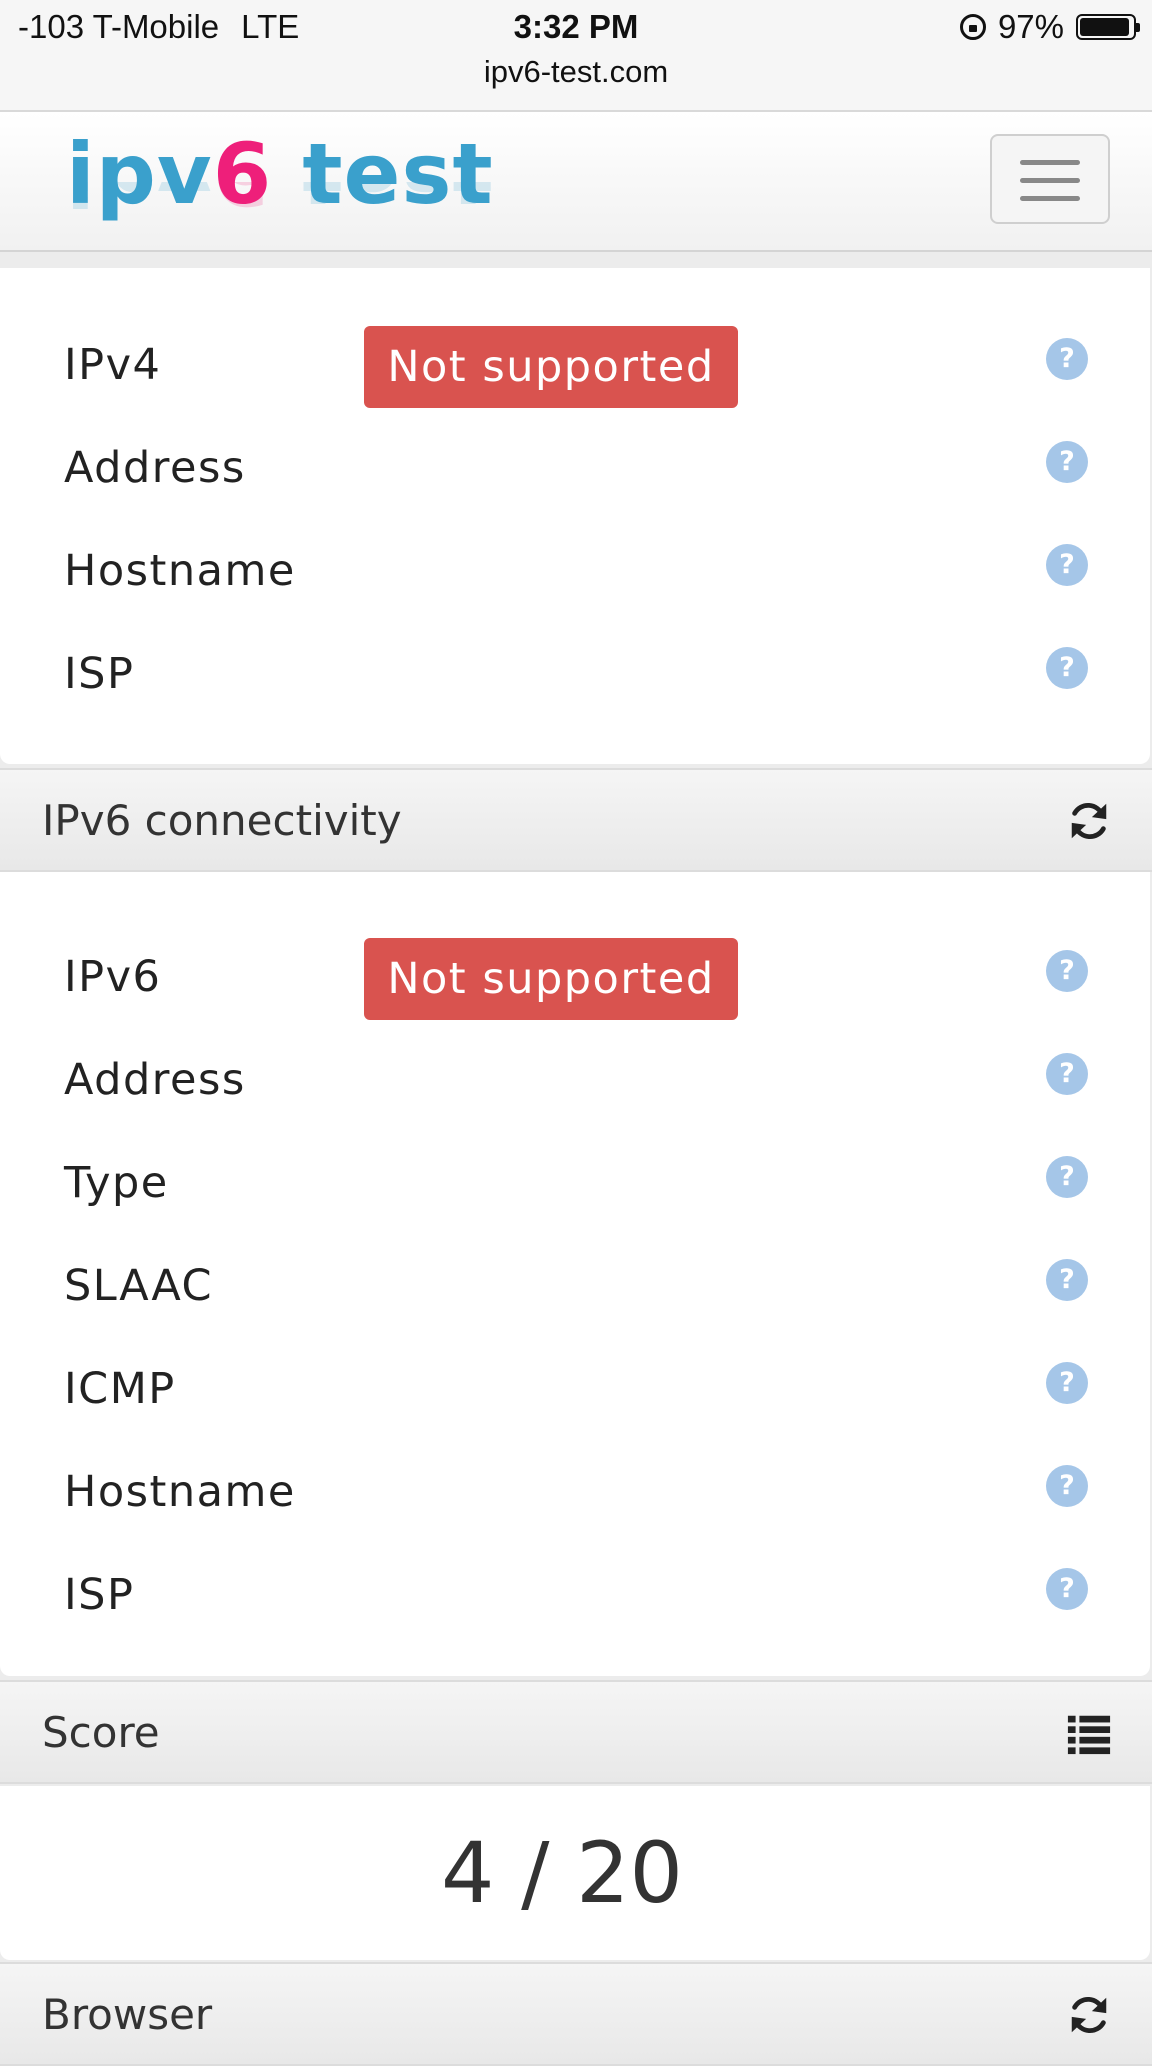 The image size is (1152, 2066). I want to click on row-label: IPv4, so click(113, 365).